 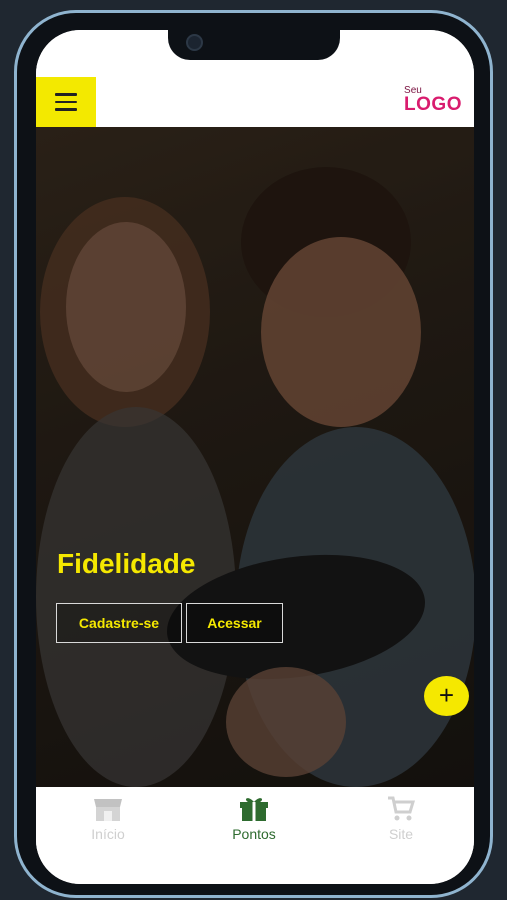 I want to click on camera-icon, so click(x=194, y=42).